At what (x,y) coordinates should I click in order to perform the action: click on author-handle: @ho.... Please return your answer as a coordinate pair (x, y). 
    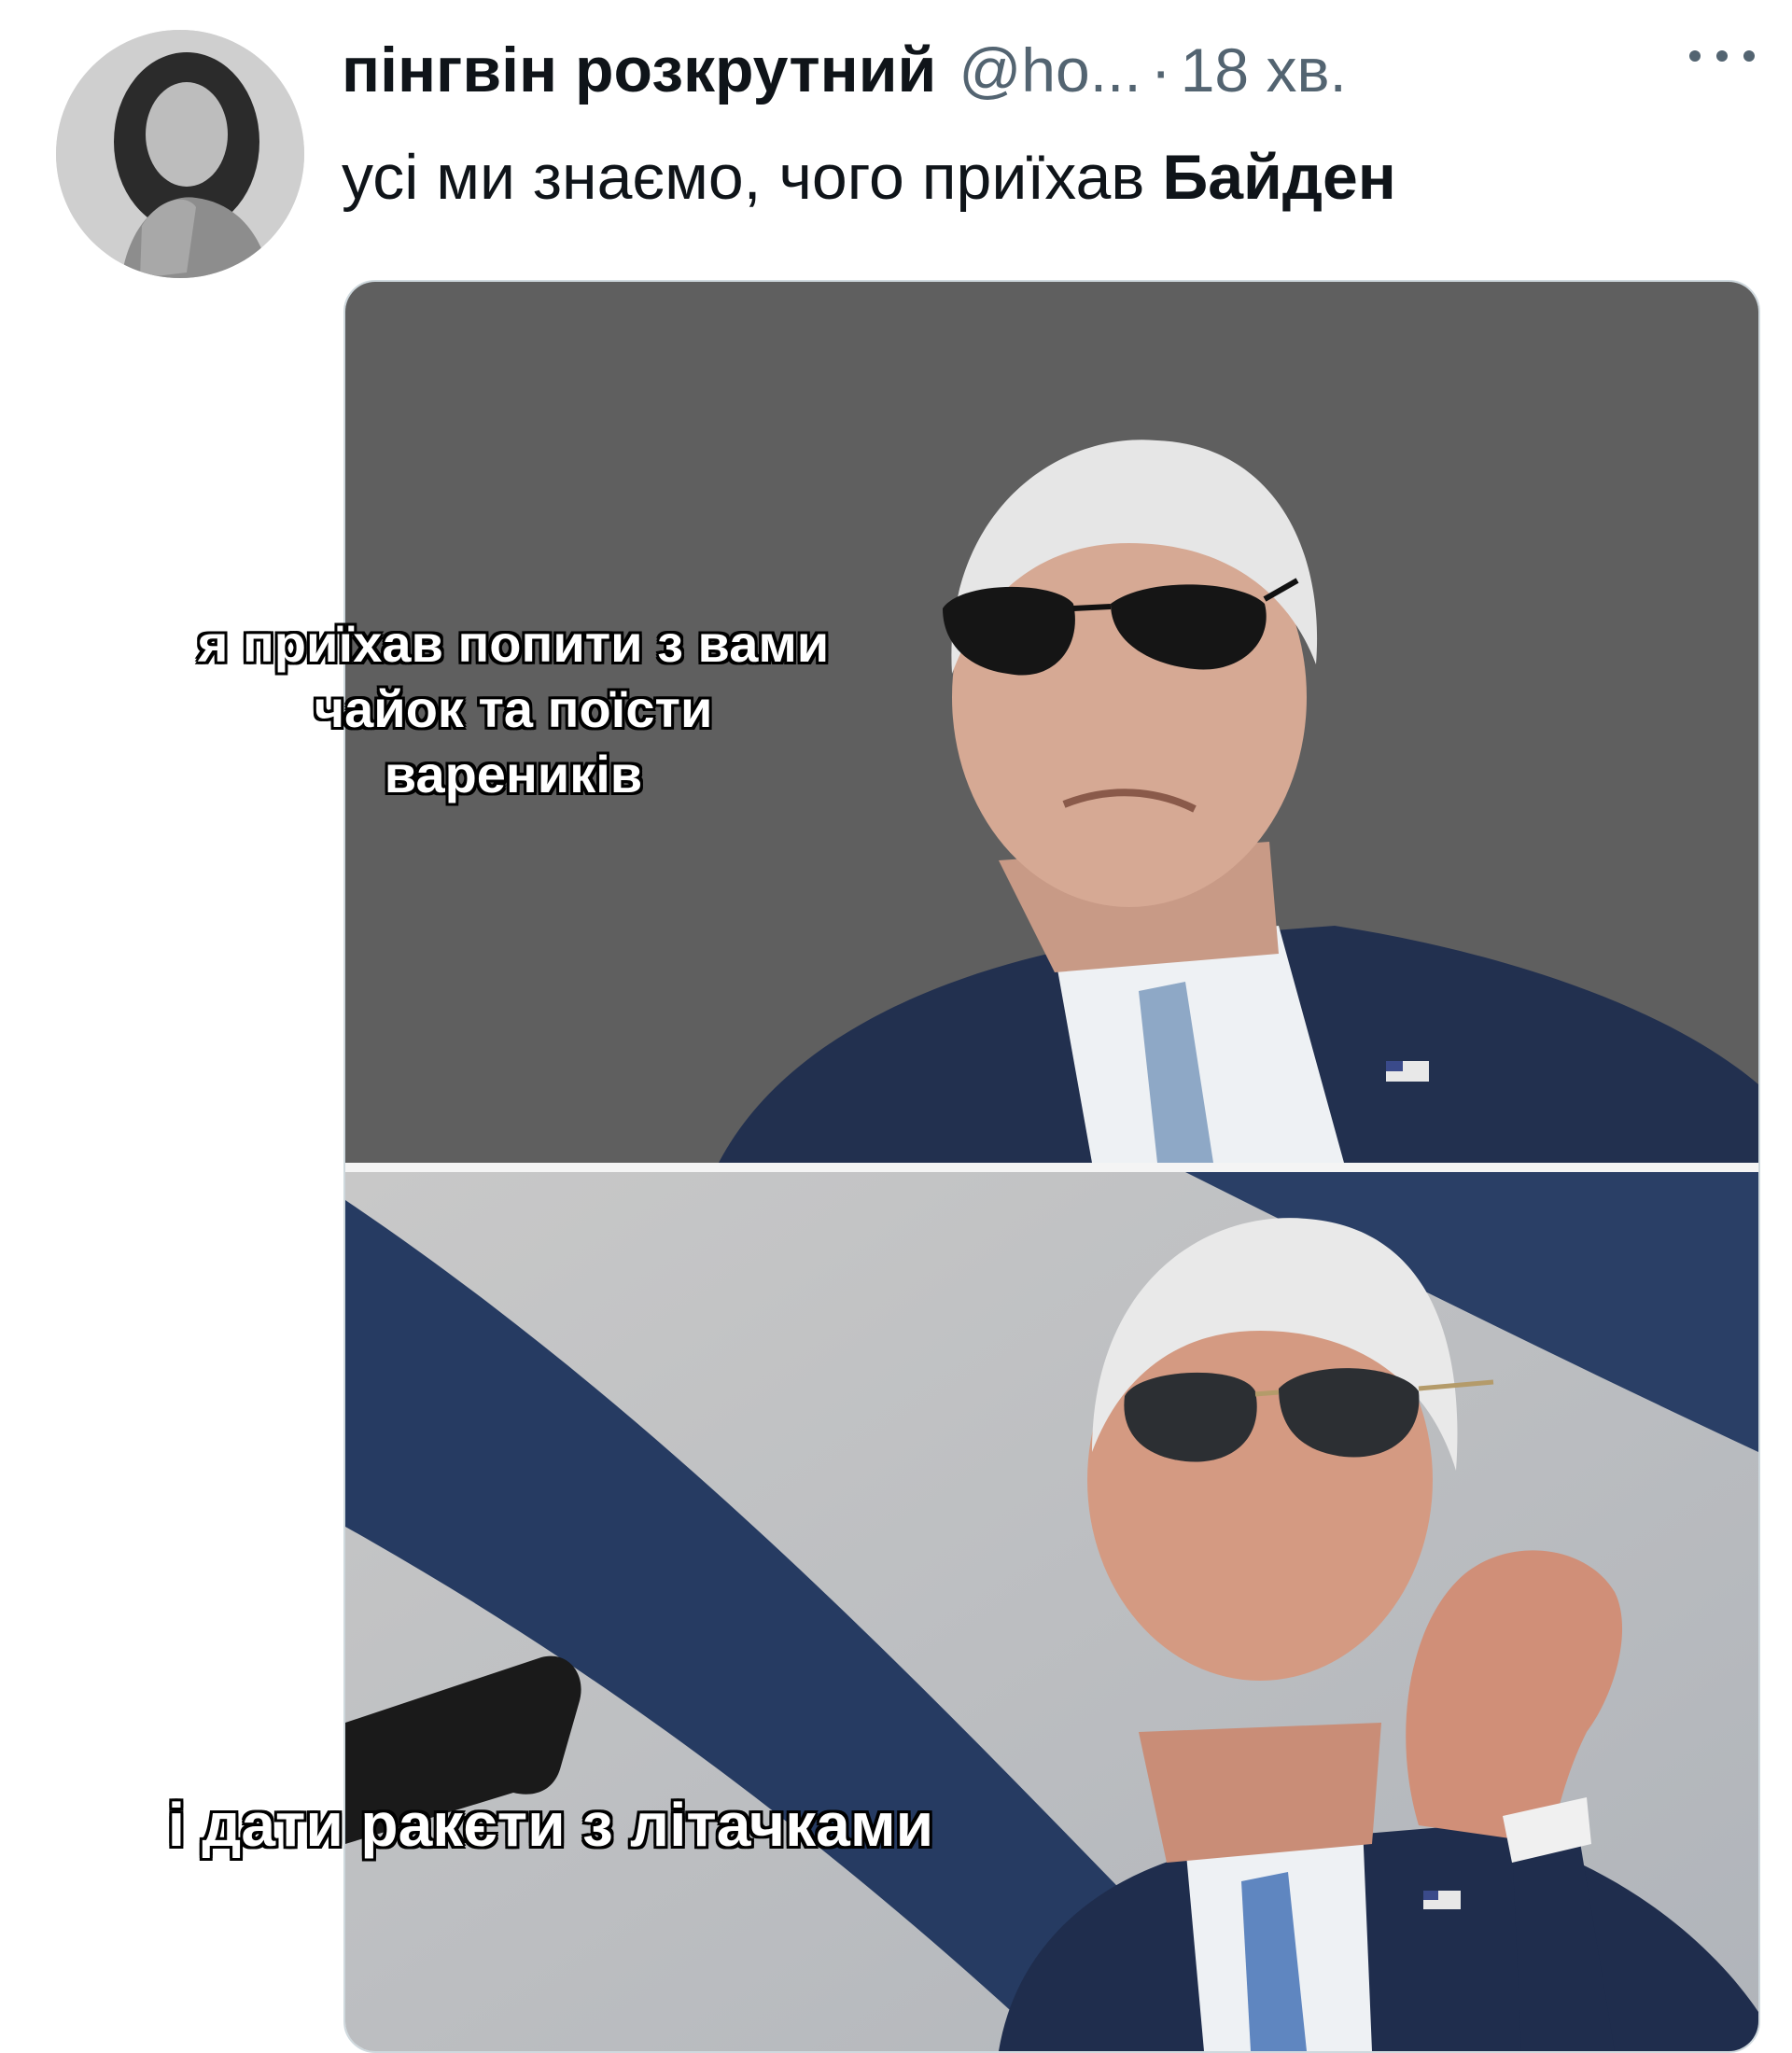
    Looking at the image, I should click on (1050, 70).